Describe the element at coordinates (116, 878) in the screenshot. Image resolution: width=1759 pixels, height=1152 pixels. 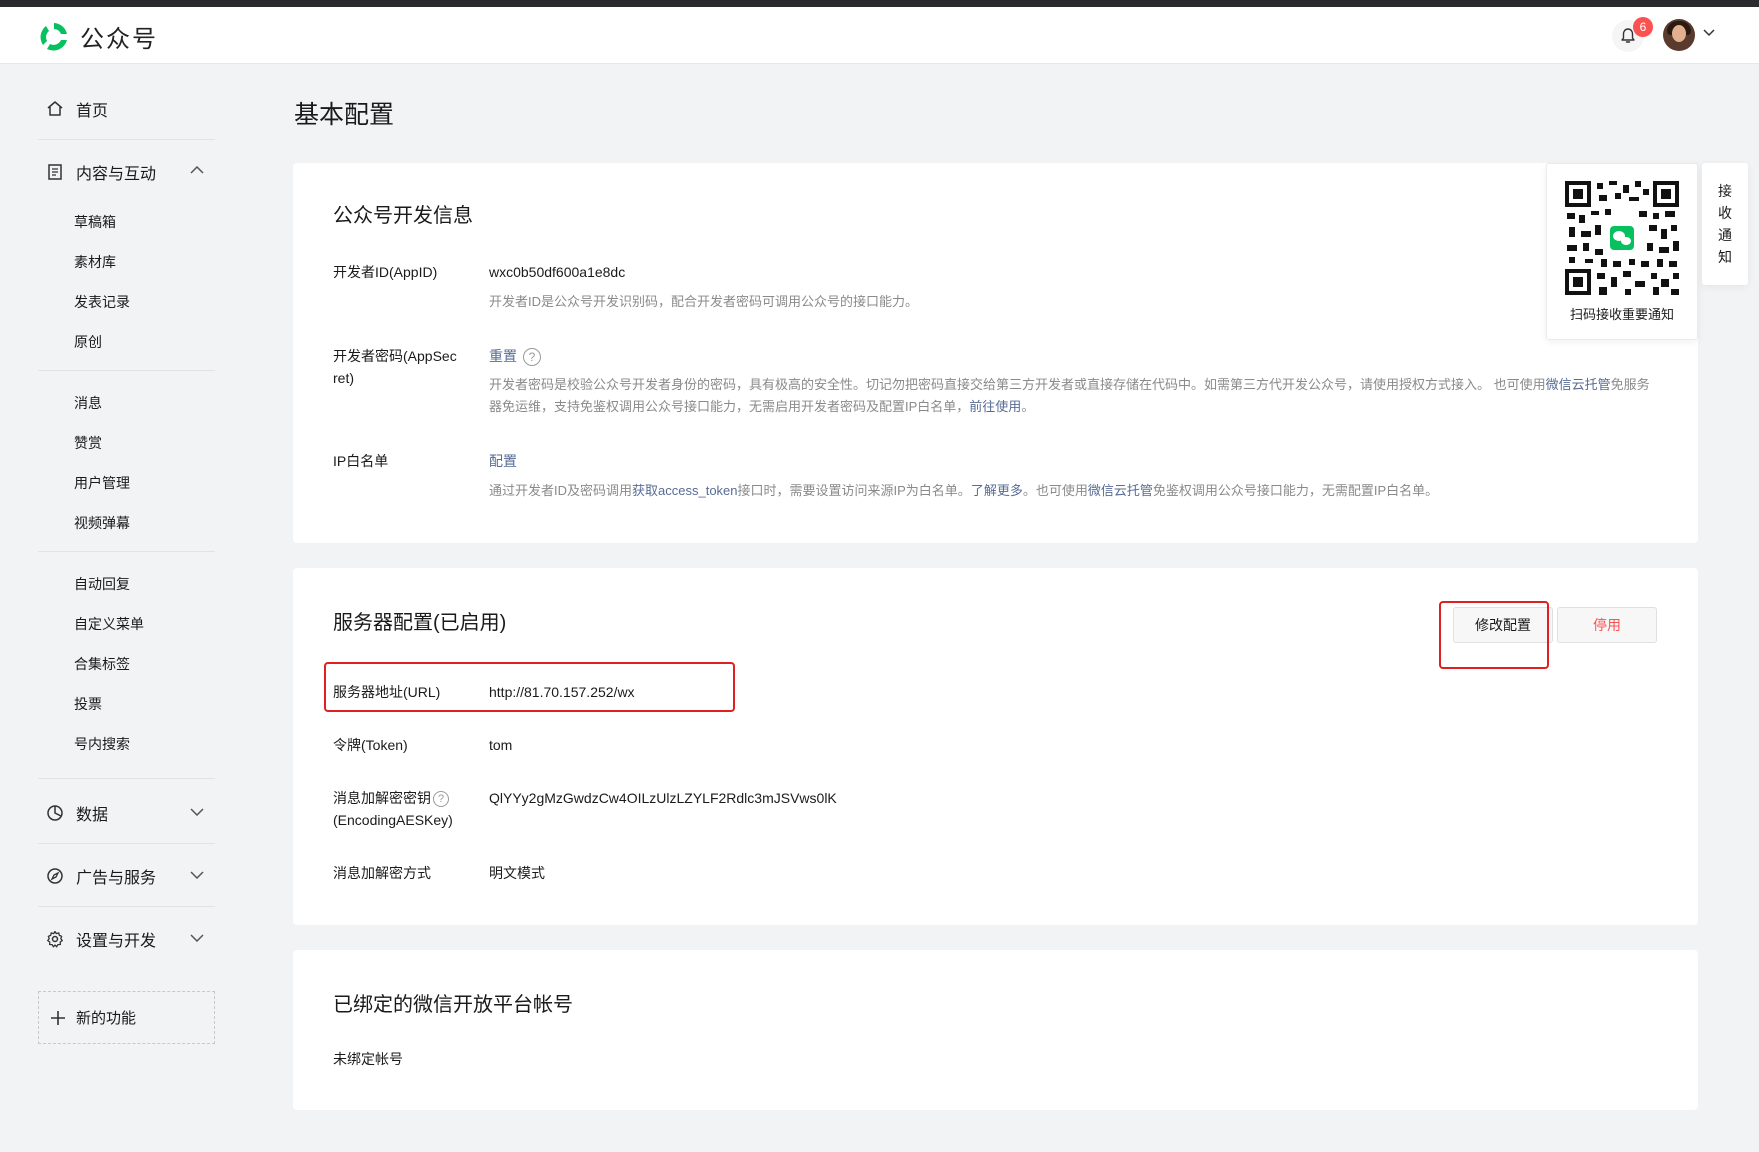
I see `sidebar-ads-label: 广告与服务` at that location.